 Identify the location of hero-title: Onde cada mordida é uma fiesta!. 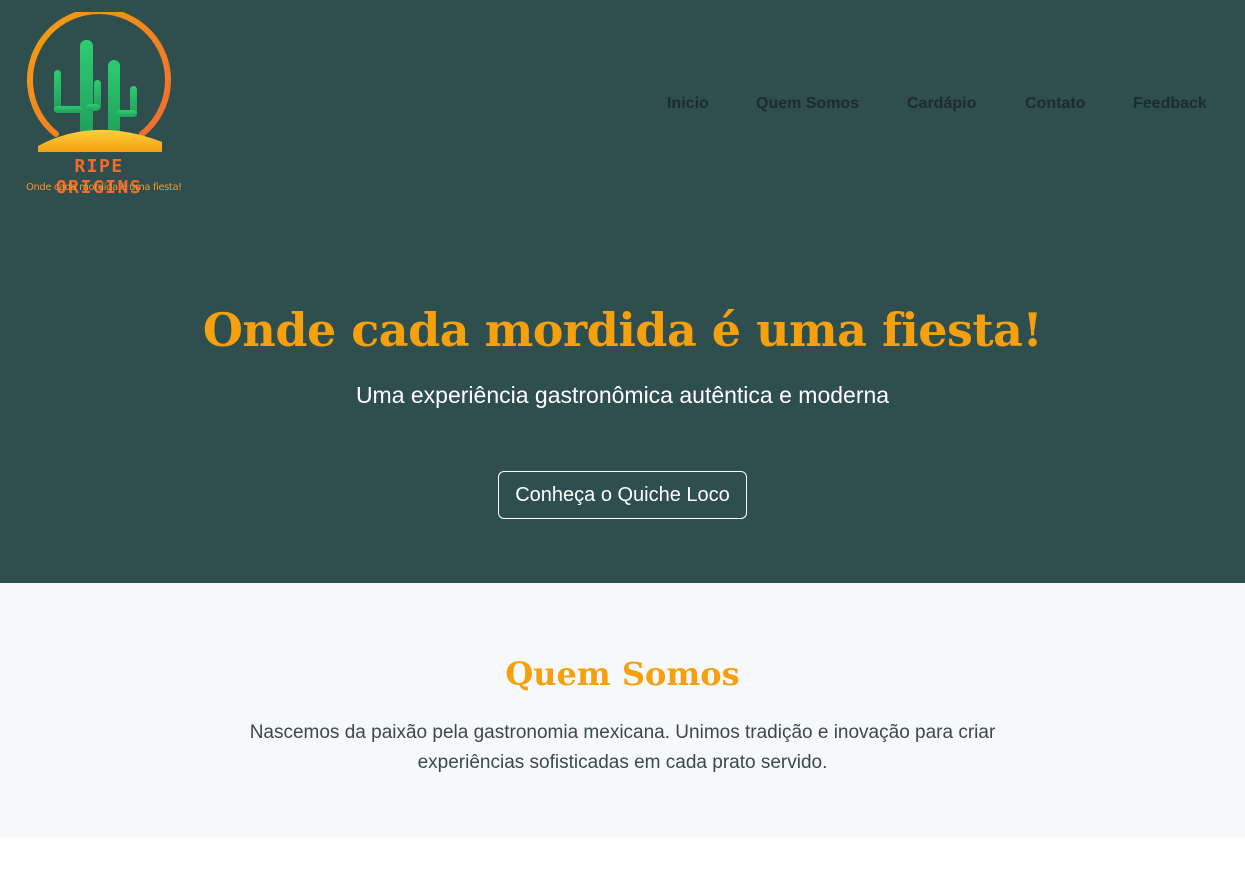
(622, 330).